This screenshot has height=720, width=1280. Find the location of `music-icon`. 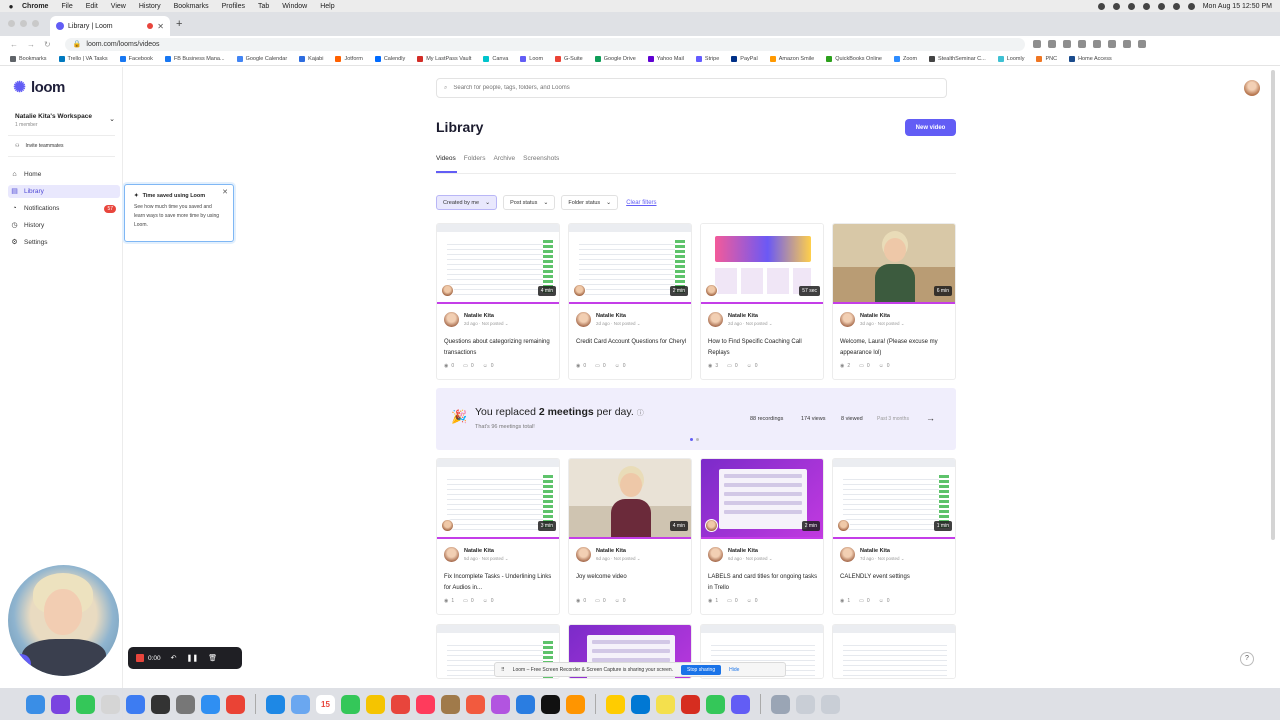

music-icon is located at coordinates (475, 704).